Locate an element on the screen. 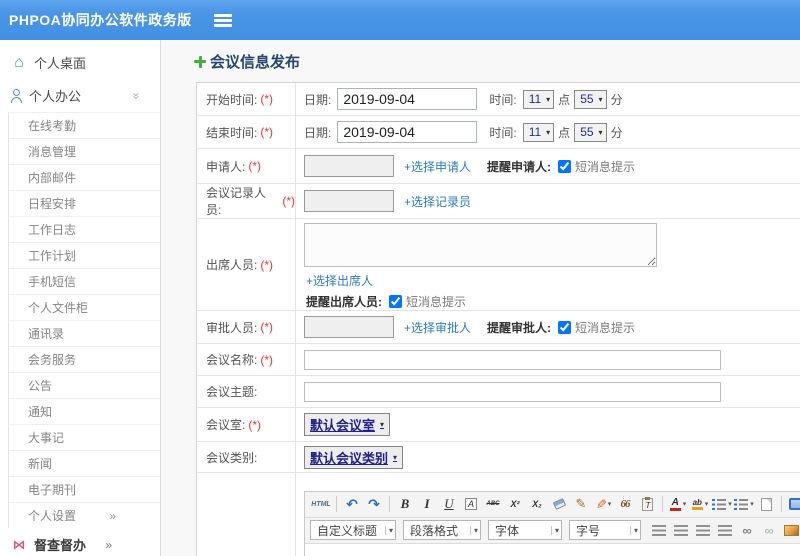 The width and height of the screenshot is (800, 556). sidebar-item-online-attendance: 在线考勤 is located at coordinates (84, 125).